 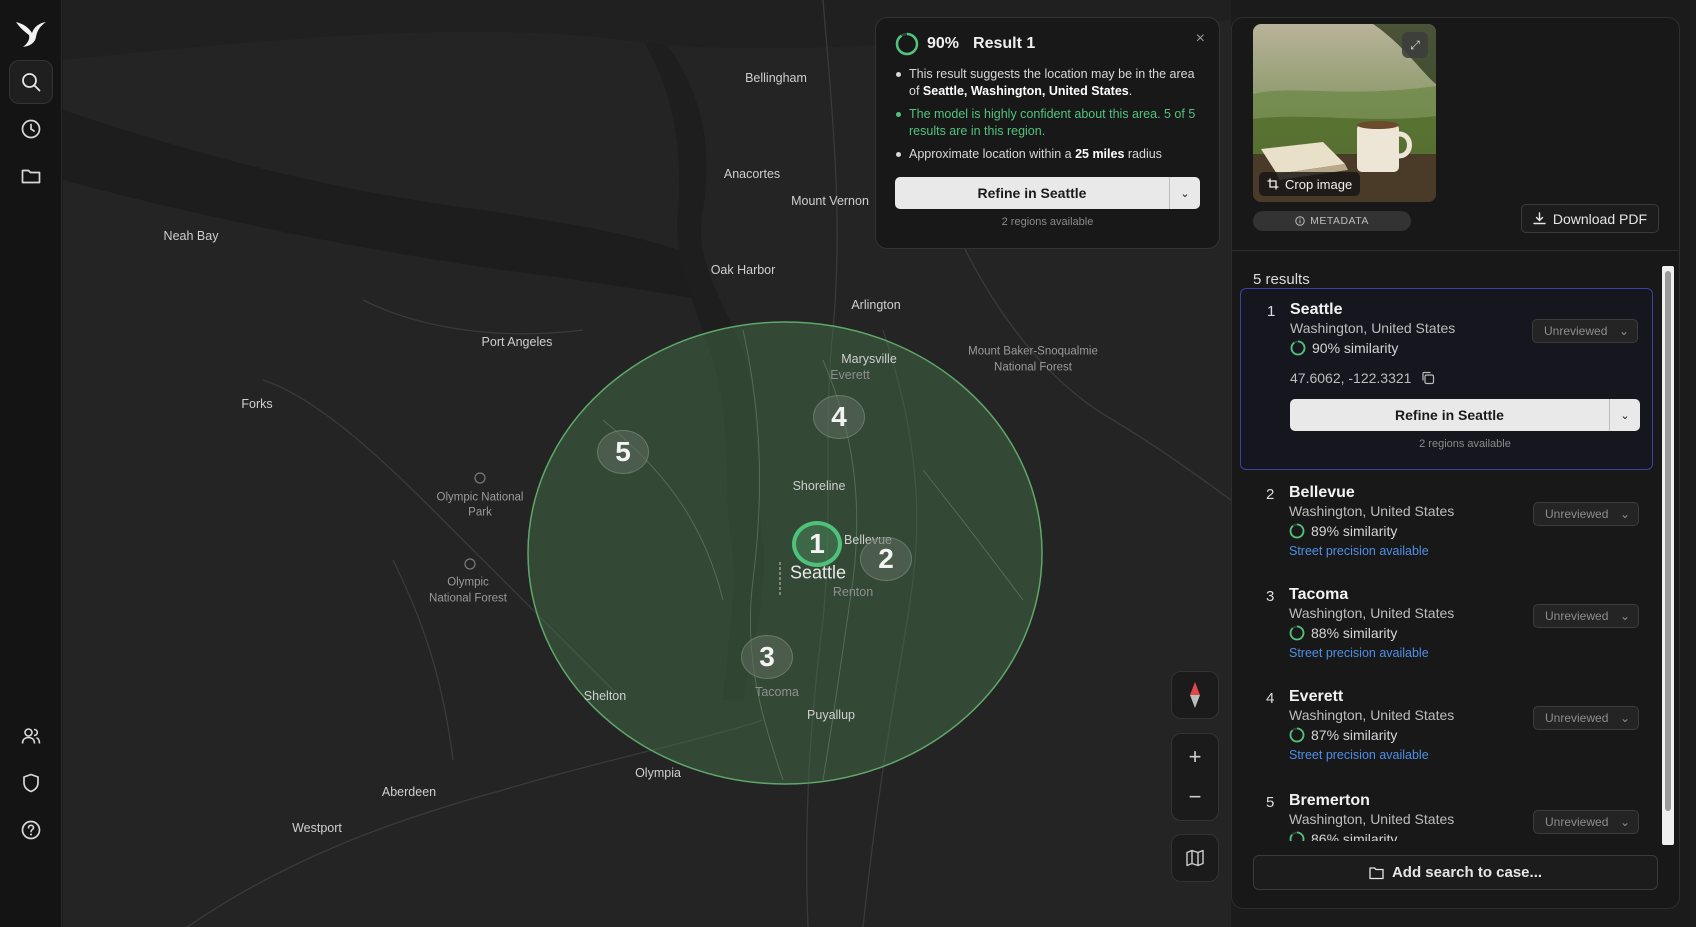 I want to click on result-coordinates: 47.6062, -122.3321, so click(x=1362, y=378).